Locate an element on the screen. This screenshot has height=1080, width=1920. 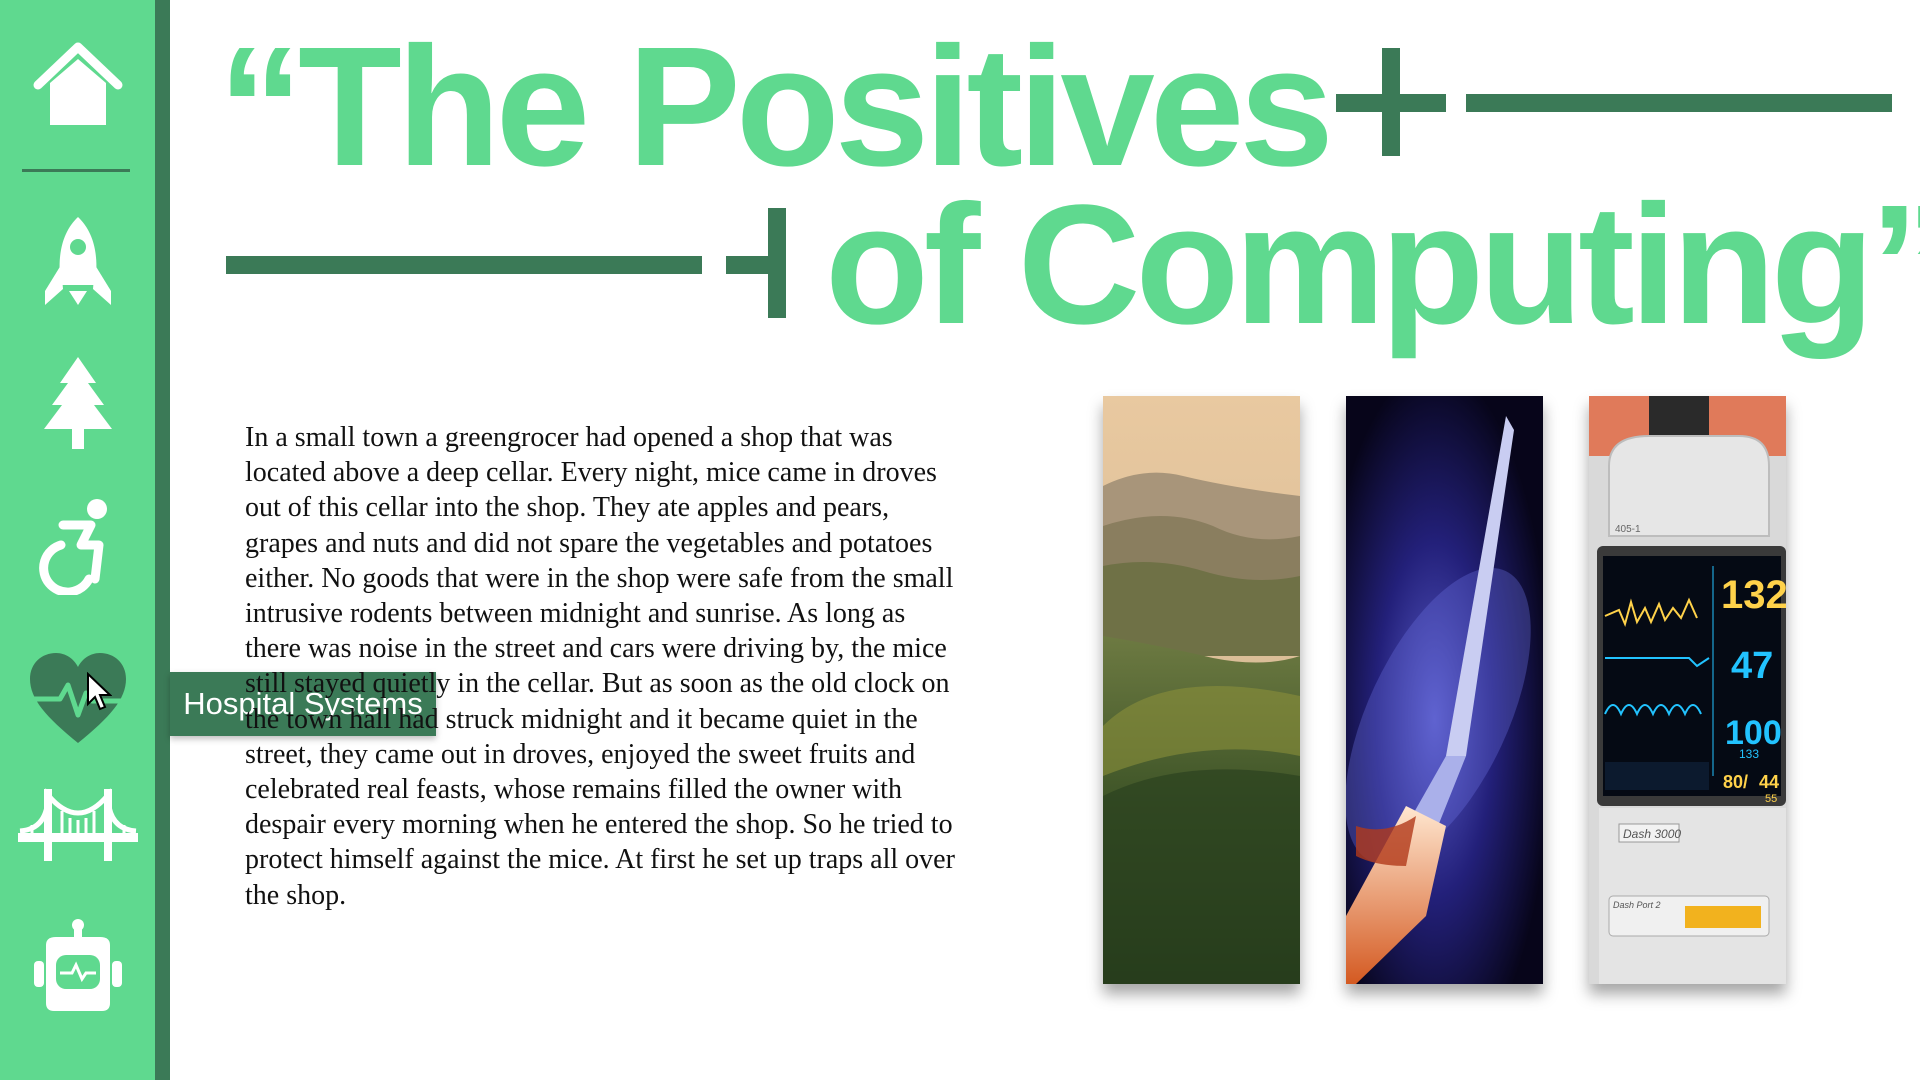
heart-pulse-icon is located at coordinates (78, 698).